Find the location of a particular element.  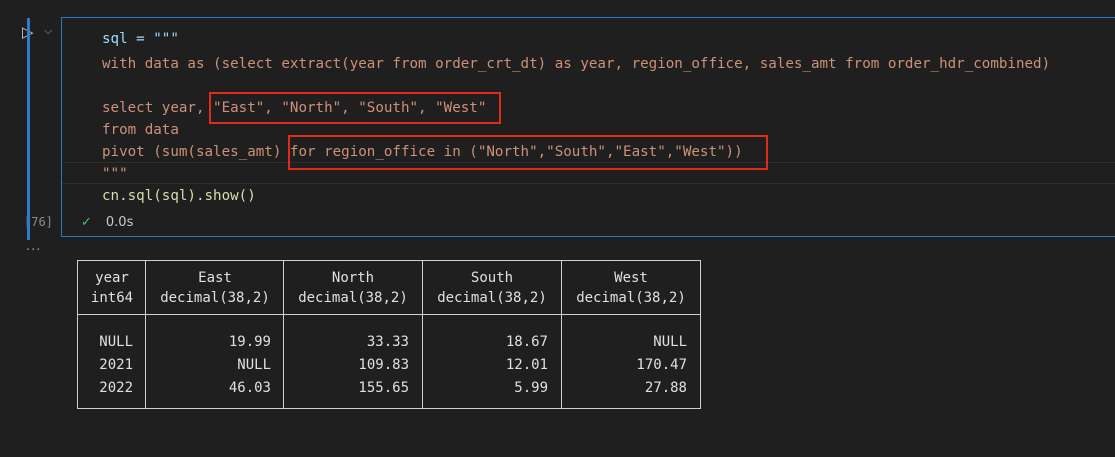

current-line-highlight is located at coordinates (588, 173).